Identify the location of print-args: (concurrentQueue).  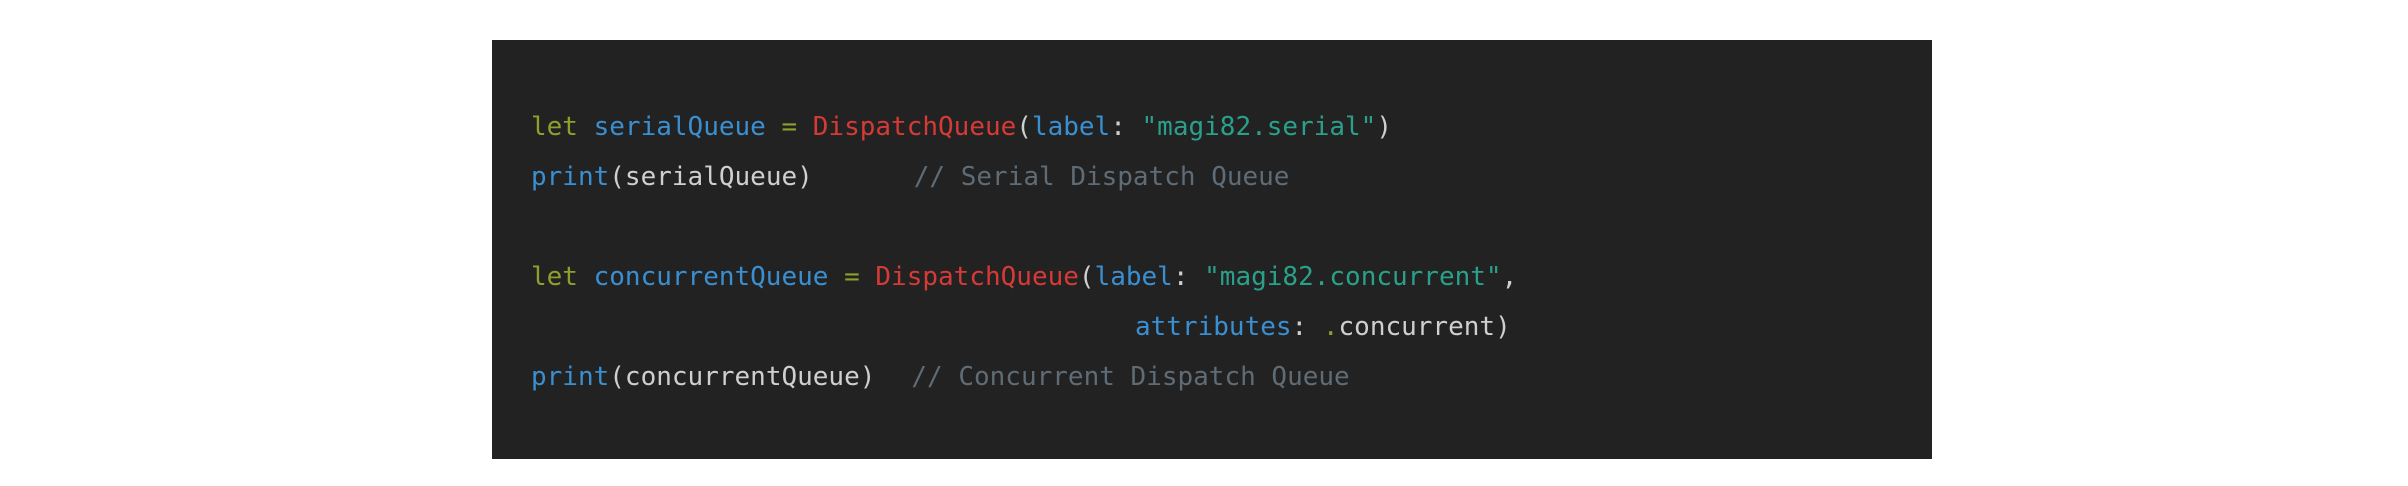
(742, 377).